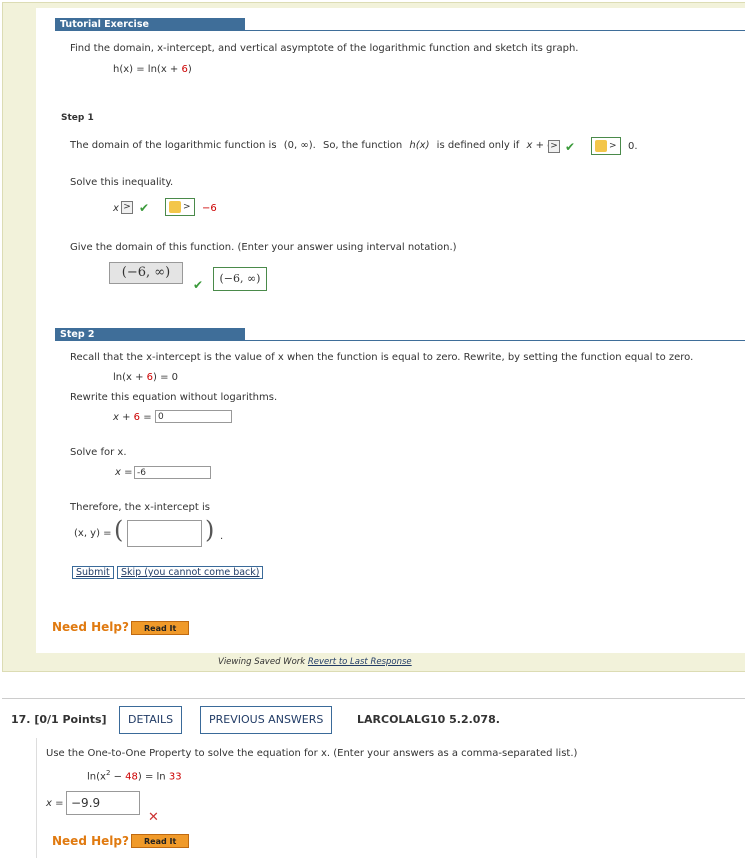 This screenshot has width=745, height=858. I want to click on xy-label: (x, y) =, so click(93, 533).